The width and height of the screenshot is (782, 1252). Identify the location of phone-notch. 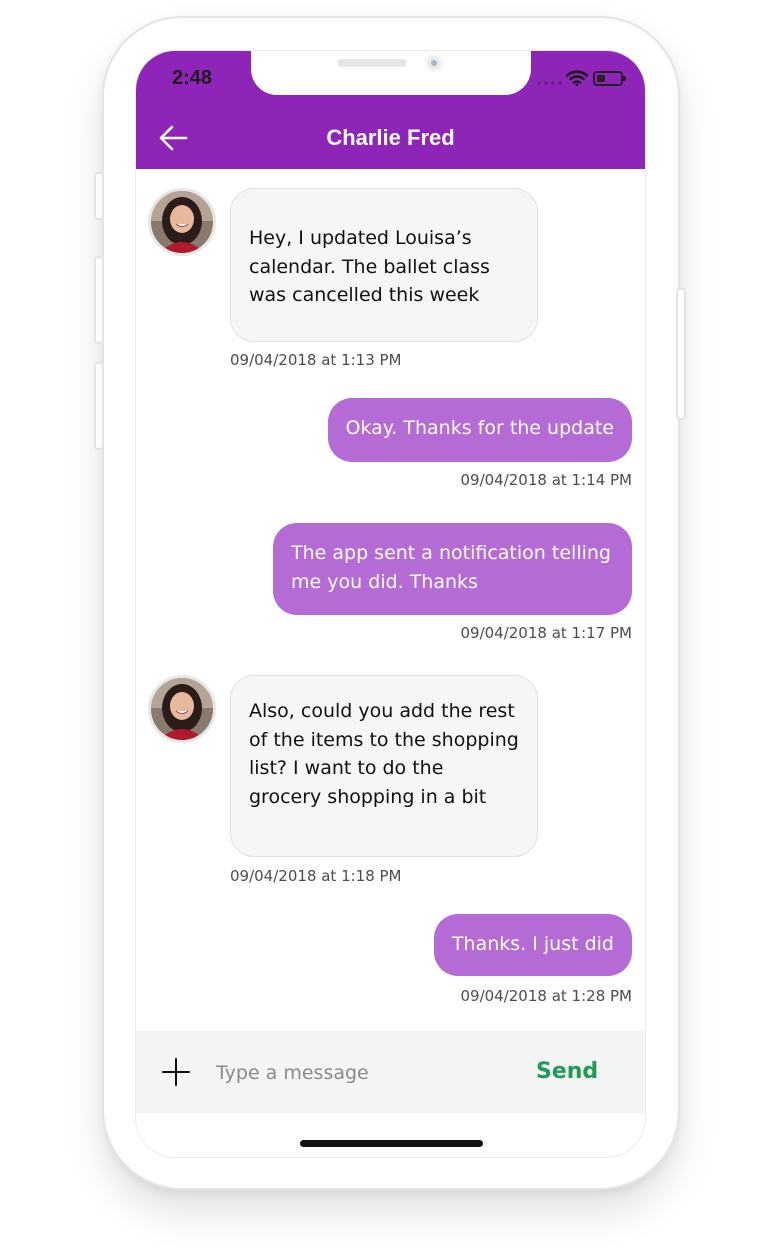
(391, 73).